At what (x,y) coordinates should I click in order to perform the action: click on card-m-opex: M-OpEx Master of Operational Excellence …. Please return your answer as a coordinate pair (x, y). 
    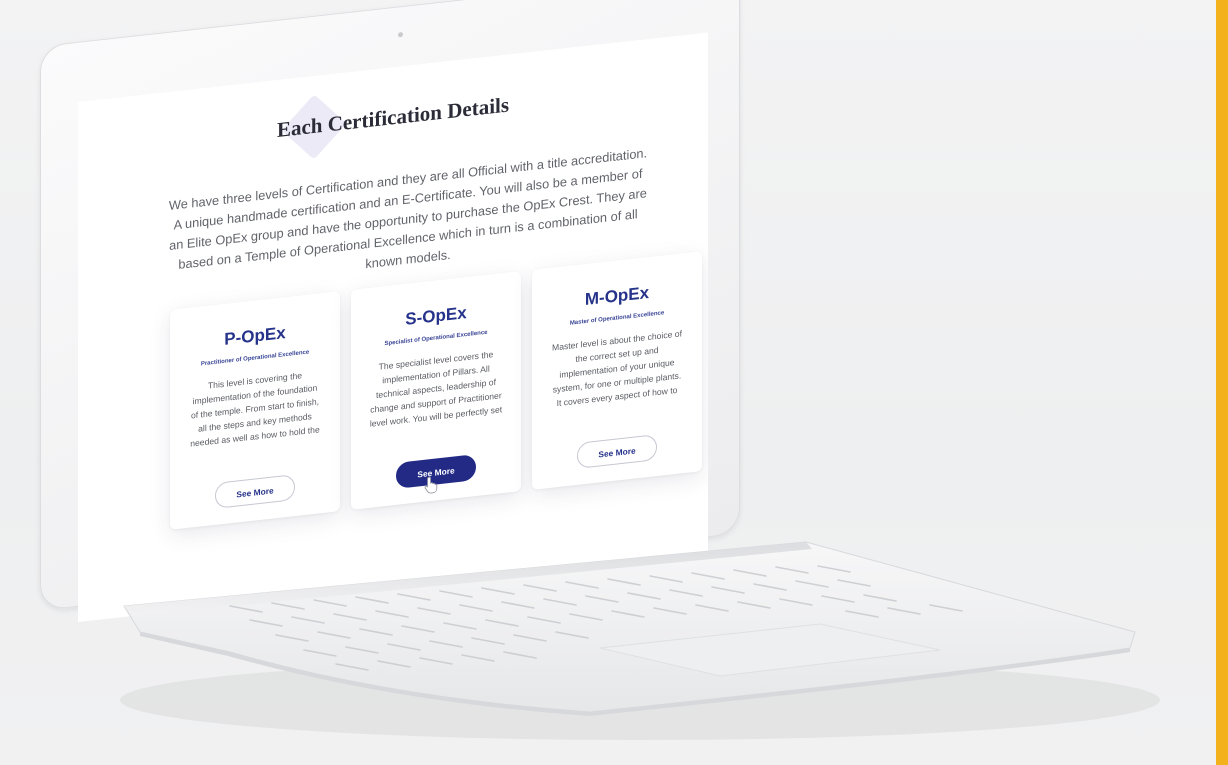
    Looking at the image, I should click on (617, 370).